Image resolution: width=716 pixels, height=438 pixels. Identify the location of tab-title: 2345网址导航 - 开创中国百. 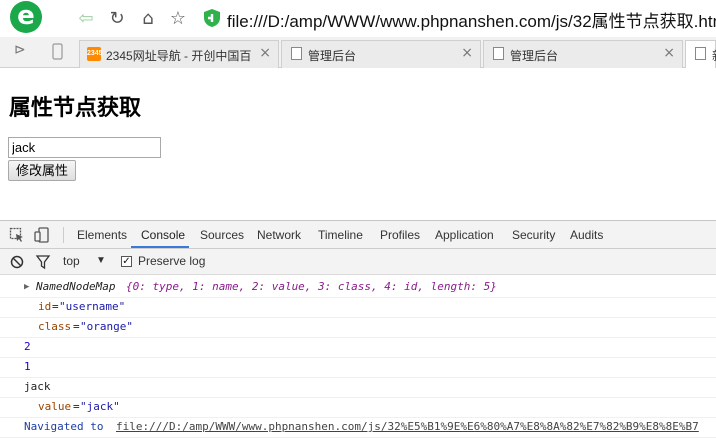
(179, 56).